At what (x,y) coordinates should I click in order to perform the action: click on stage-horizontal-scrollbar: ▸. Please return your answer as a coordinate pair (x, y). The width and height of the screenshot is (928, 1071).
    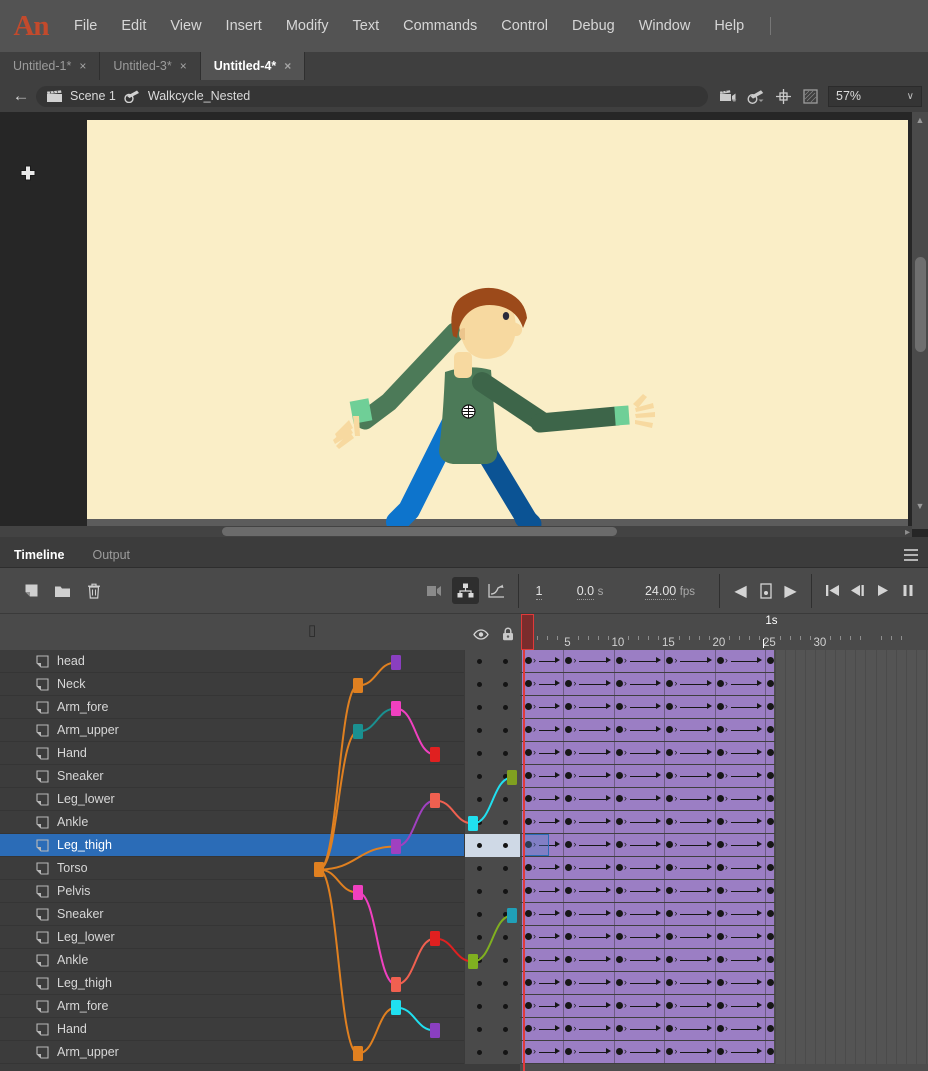
    Looking at the image, I should click on (456, 532).